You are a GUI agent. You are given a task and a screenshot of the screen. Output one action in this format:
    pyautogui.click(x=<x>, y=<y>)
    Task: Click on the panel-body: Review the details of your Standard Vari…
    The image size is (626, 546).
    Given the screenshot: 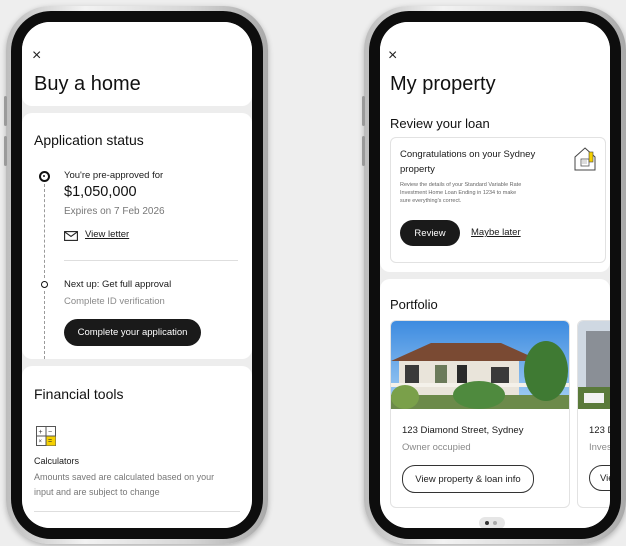 What is the action you would take?
    pyautogui.click(x=461, y=185)
    